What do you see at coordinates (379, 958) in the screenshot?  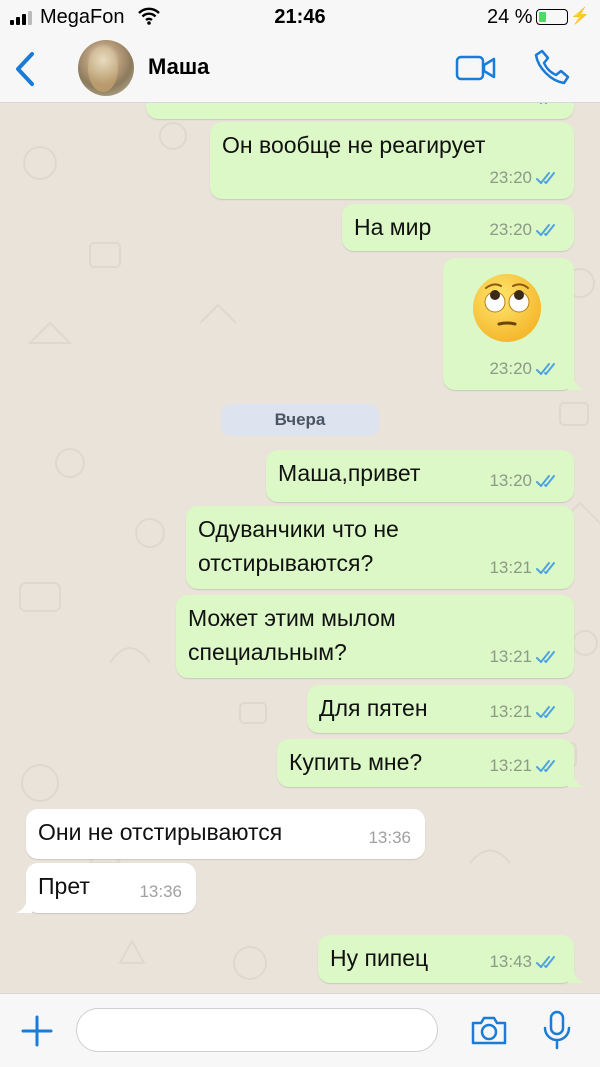 I see `message-text: Ну пипец` at bounding box center [379, 958].